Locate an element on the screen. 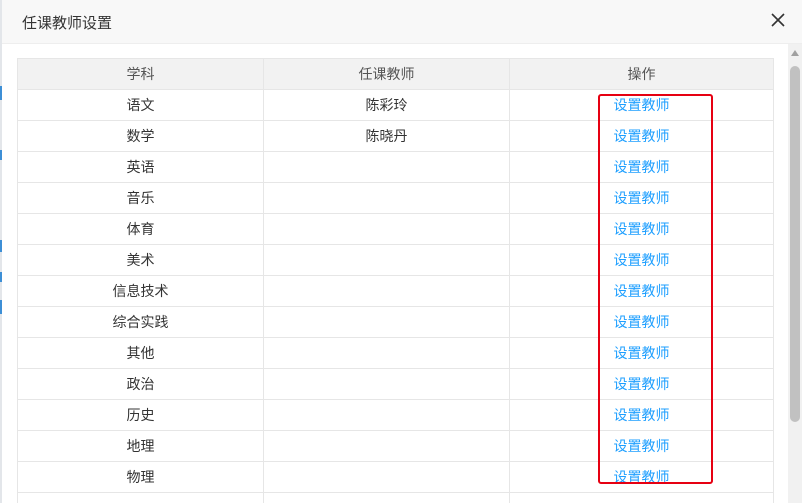 This screenshot has width=802, height=503. teacher-cell: 陈彩玲 is located at coordinates (386, 105).